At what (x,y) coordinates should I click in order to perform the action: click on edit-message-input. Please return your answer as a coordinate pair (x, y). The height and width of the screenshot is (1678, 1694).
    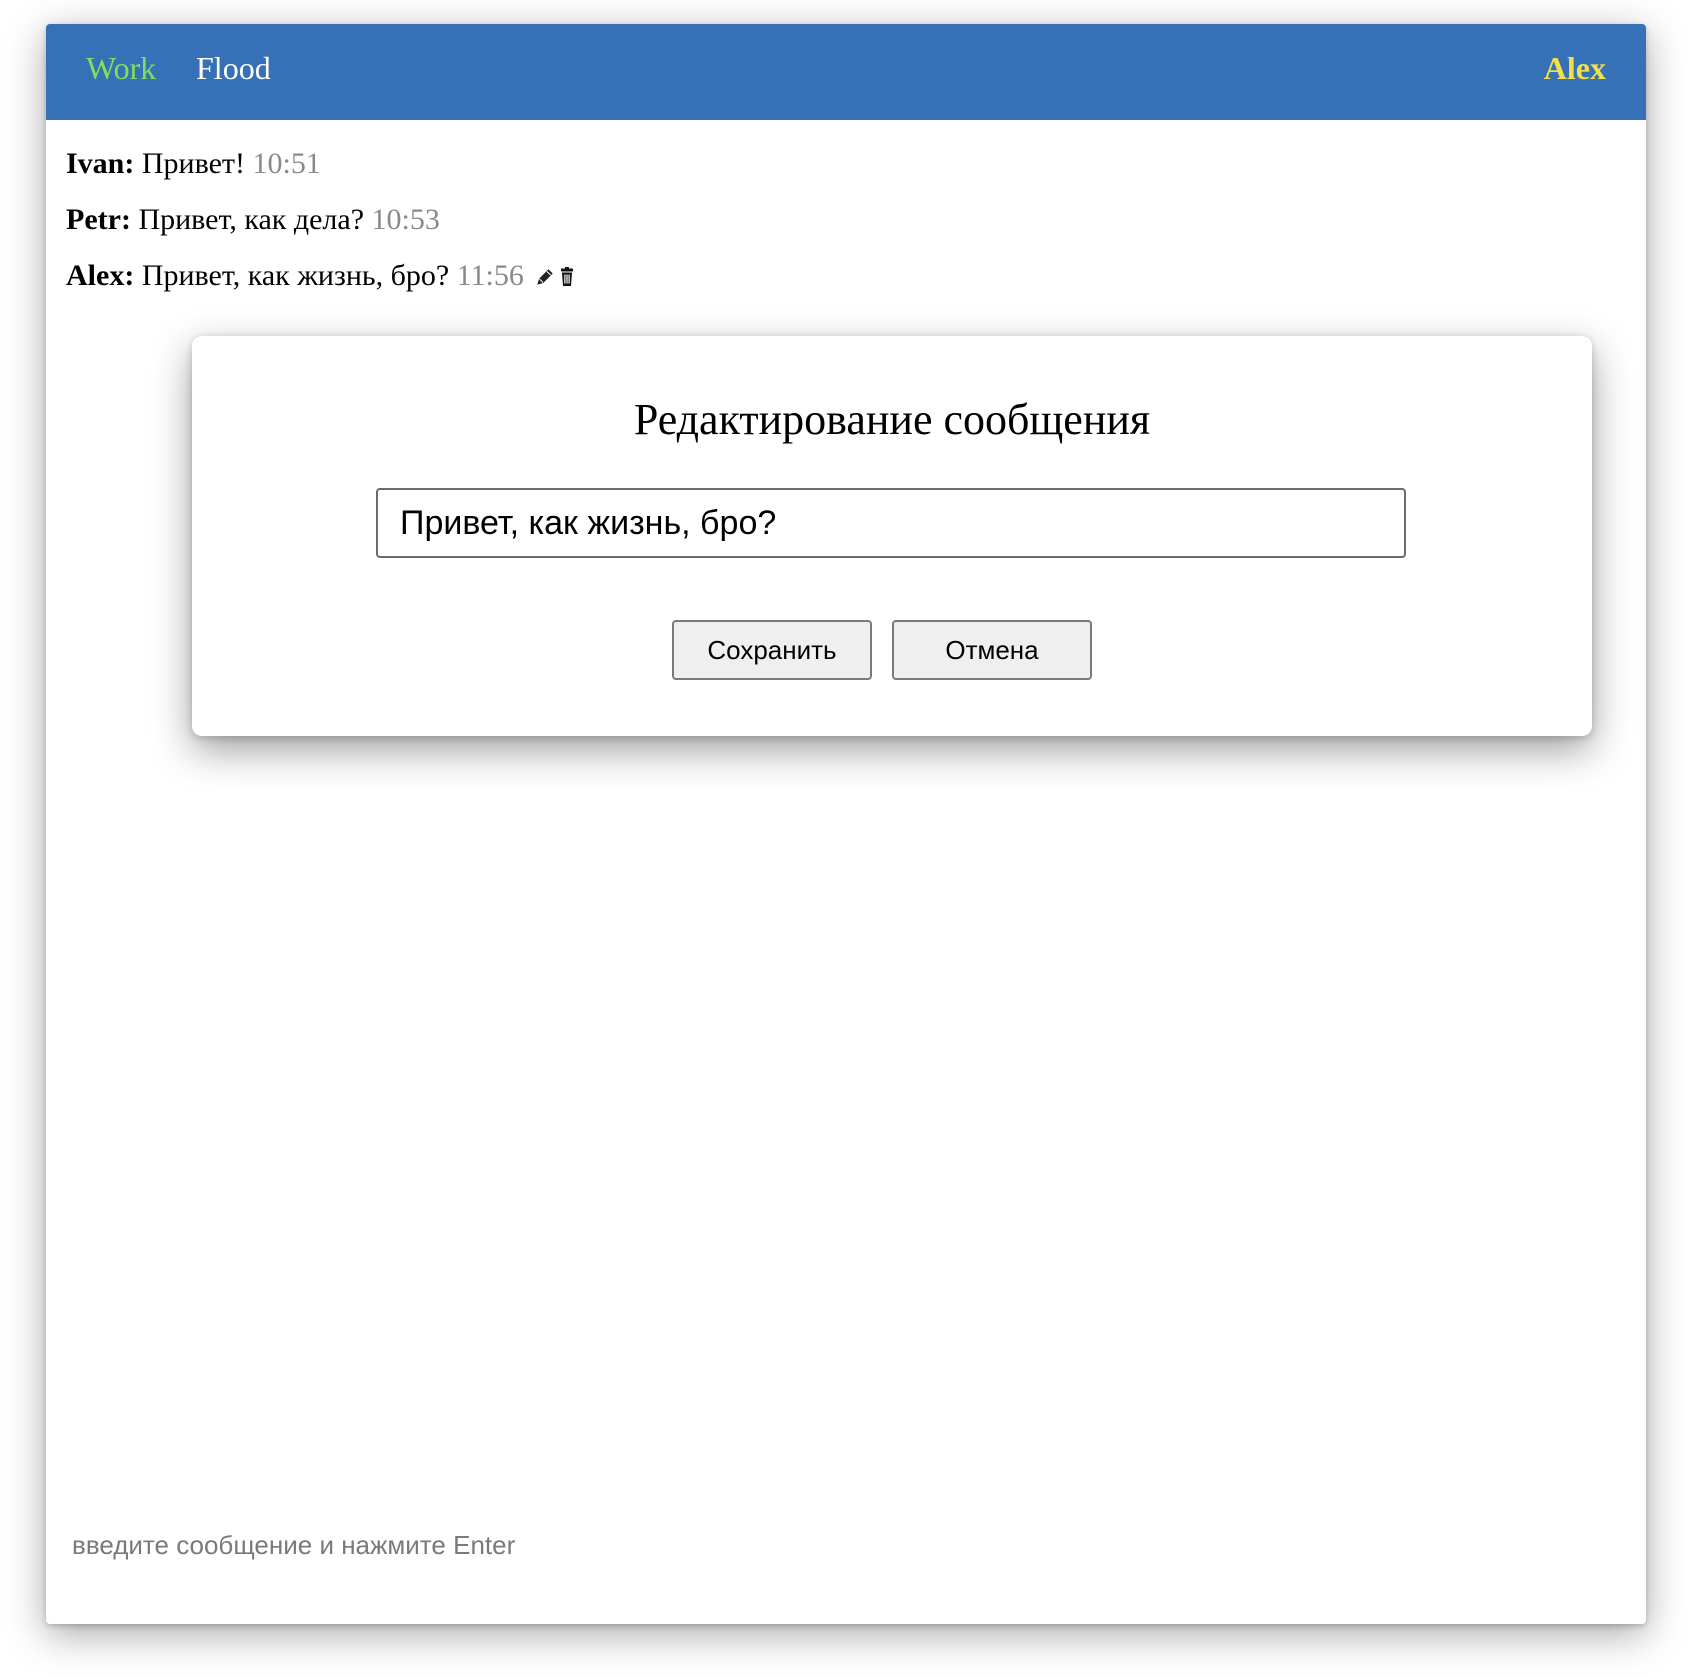
    Looking at the image, I should click on (891, 523).